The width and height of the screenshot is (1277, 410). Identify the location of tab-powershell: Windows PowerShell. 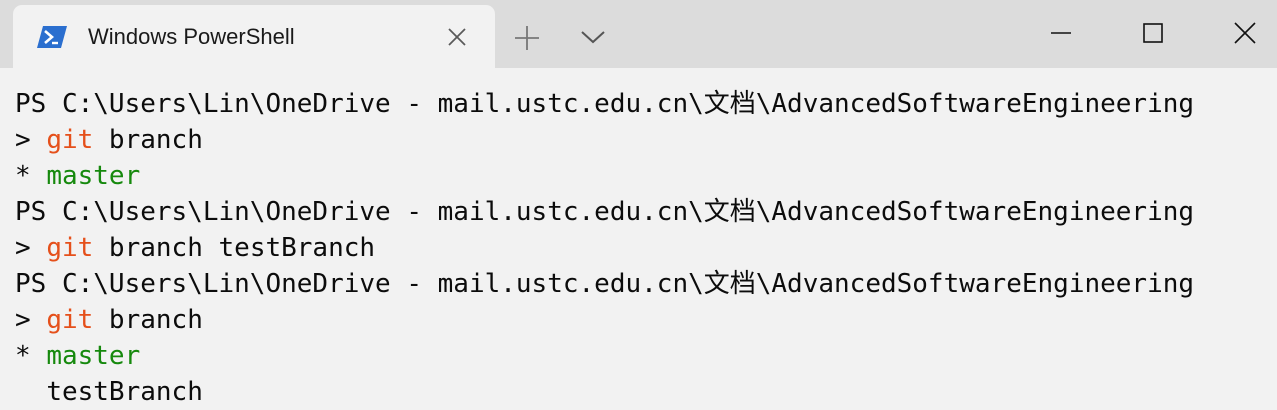
(254, 36).